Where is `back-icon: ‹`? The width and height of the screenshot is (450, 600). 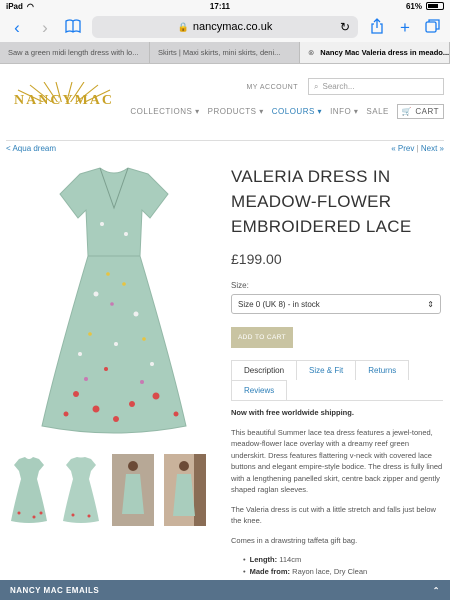
back-icon: ‹ is located at coordinates (17, 27).